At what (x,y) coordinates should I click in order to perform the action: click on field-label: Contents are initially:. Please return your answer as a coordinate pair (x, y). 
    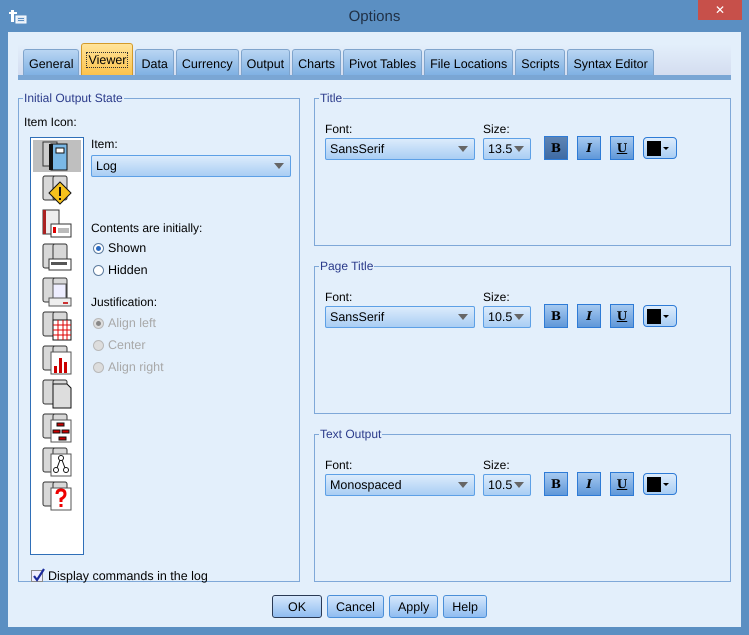
    Looking at the image, I should click on (147, 228).